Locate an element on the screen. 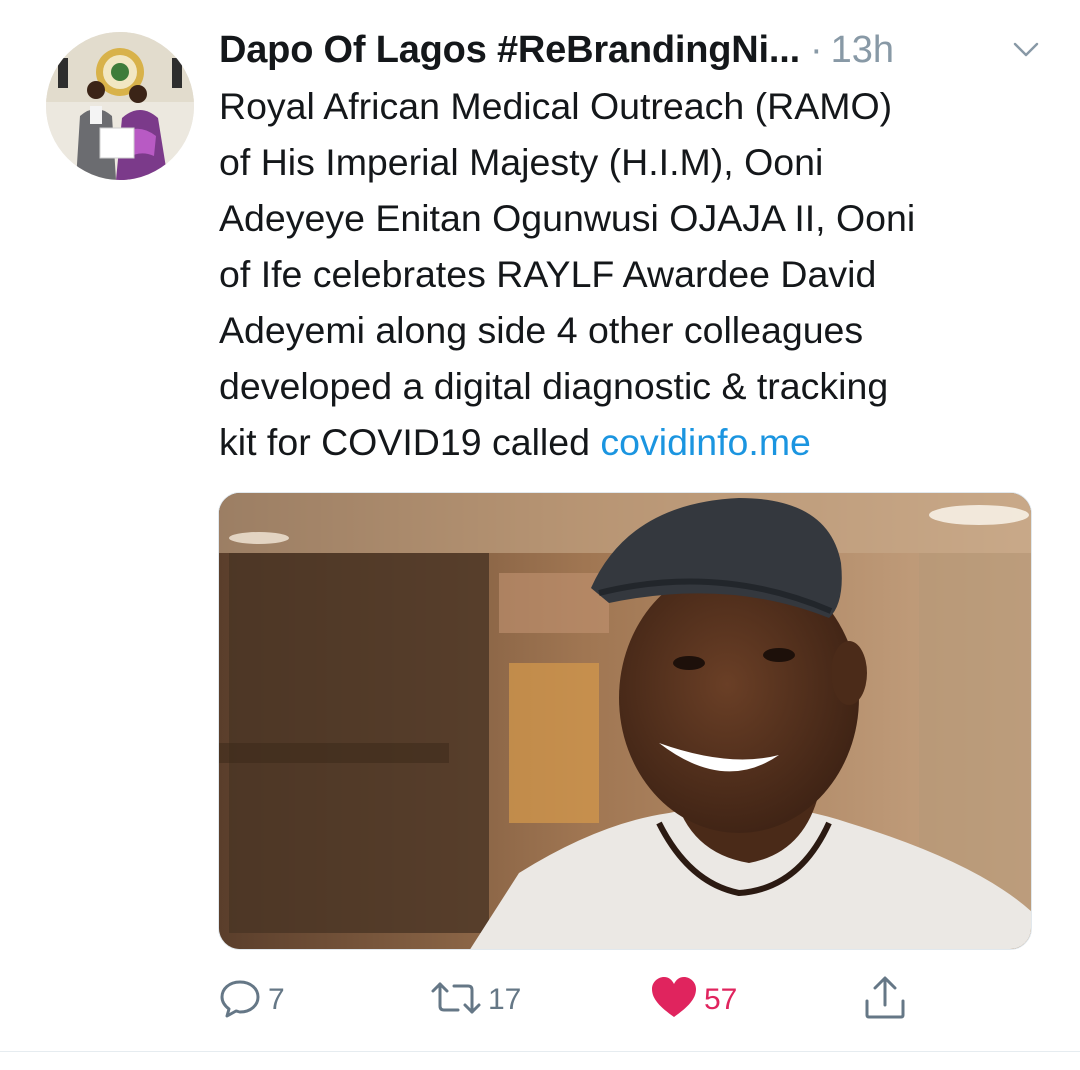  timestamp: 13h is located at coordinates (862, 50).